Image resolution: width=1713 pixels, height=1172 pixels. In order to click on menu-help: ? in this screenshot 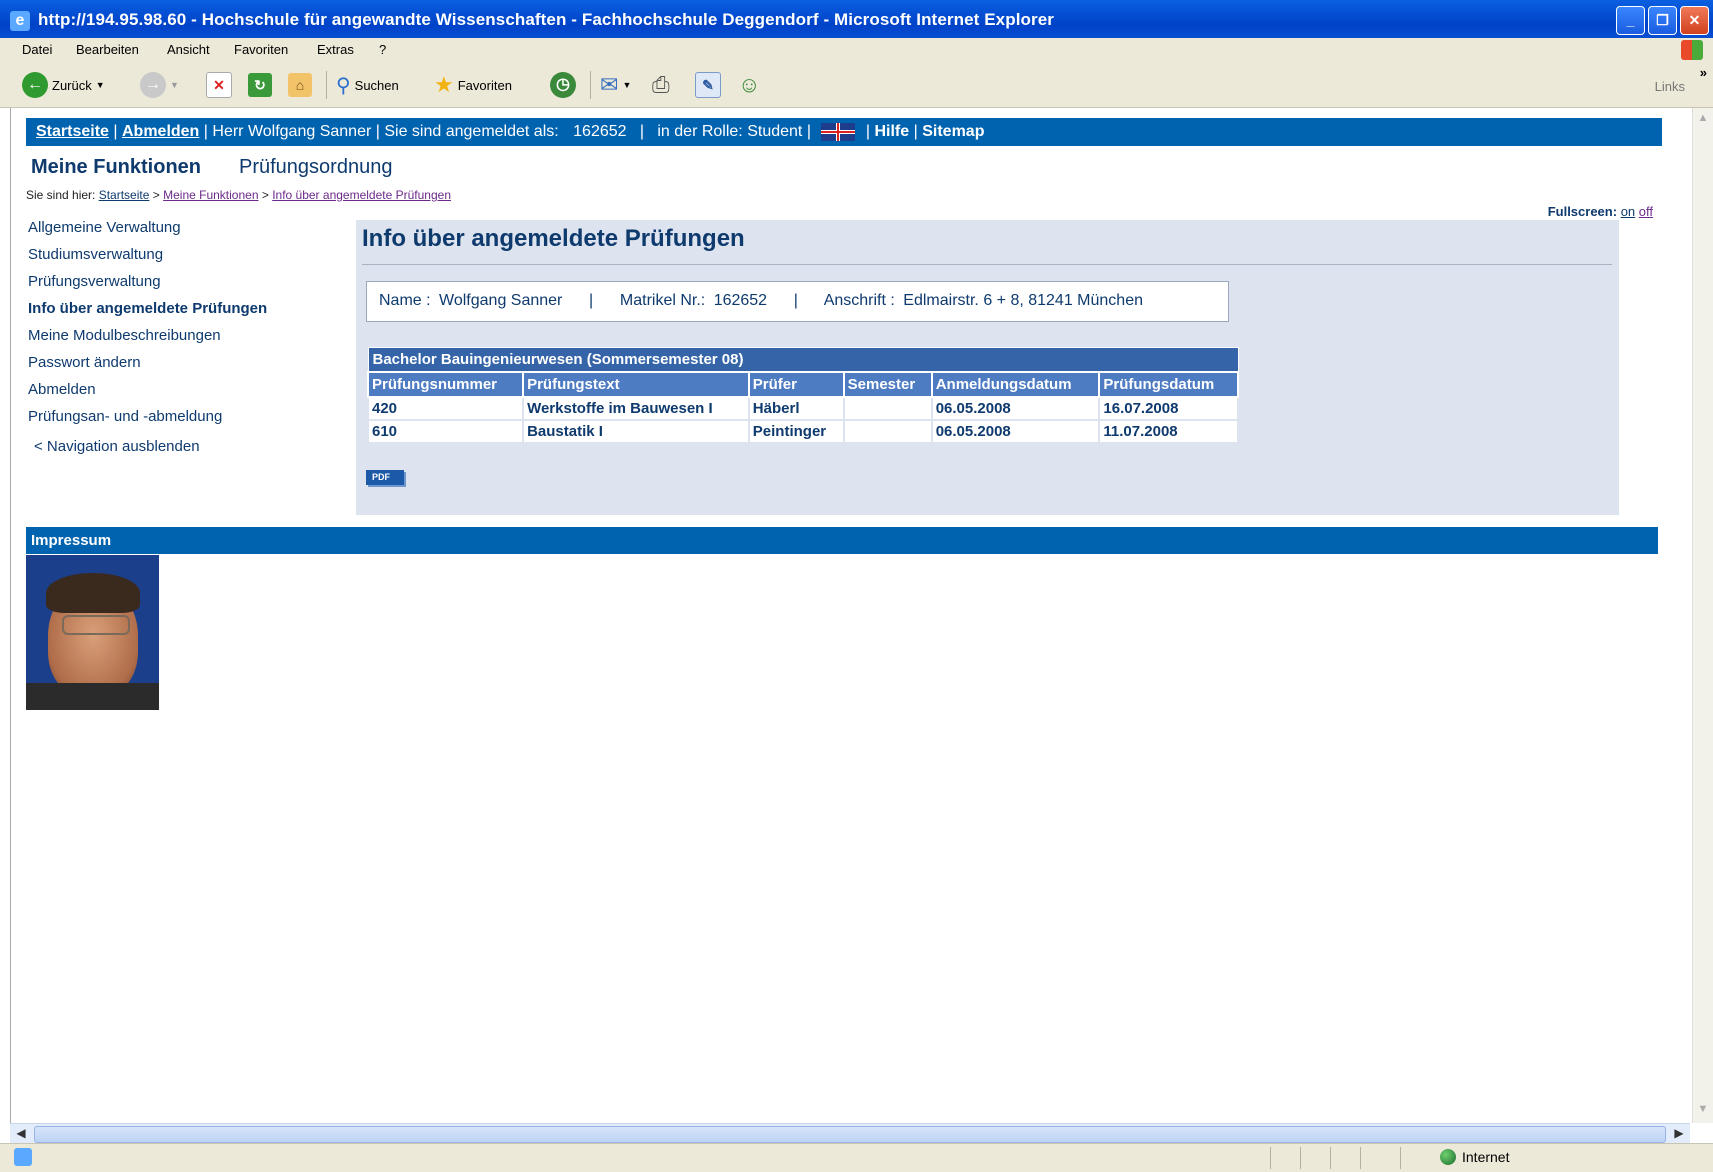, I will do `click(382, 49)`.